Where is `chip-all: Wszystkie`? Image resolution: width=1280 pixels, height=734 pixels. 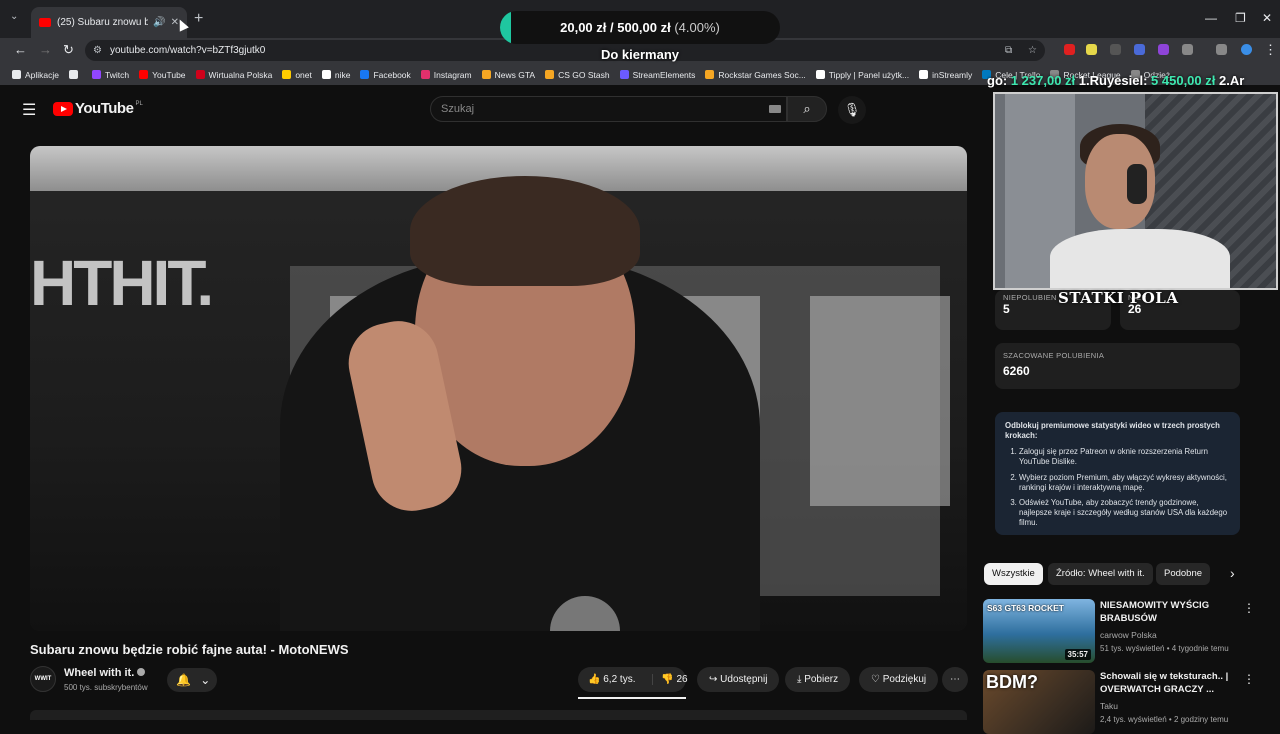
chip-all: Wszystkie is located at coordinates (1013, 574).